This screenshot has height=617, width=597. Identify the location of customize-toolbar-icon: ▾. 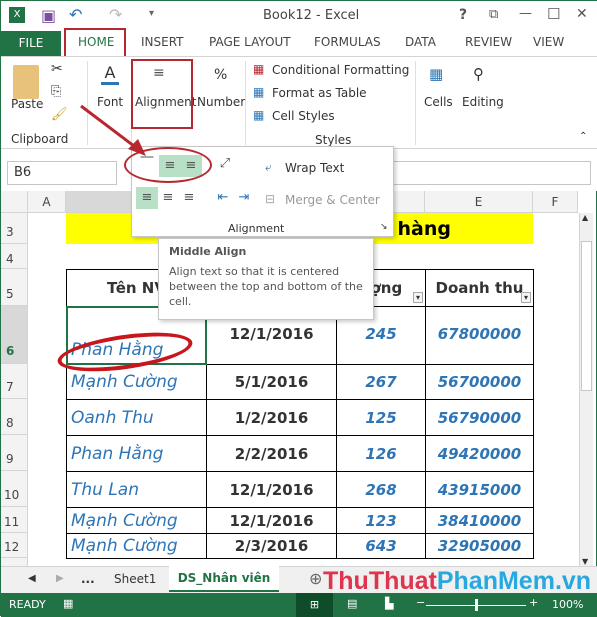
(151, 13).